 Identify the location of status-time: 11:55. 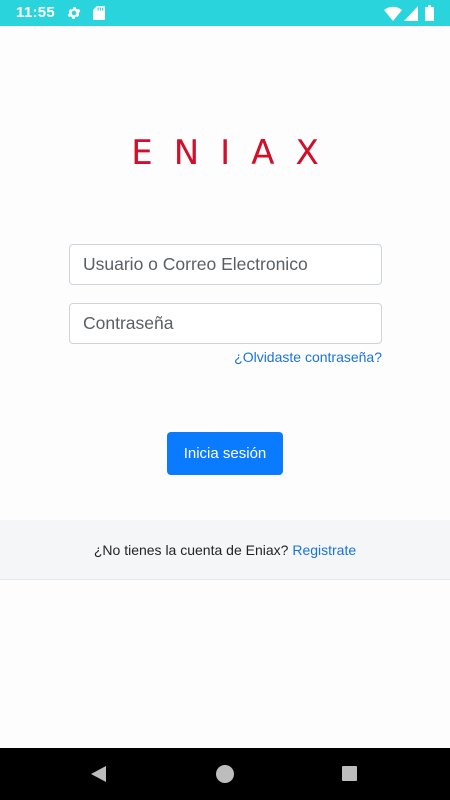
(36, 12).